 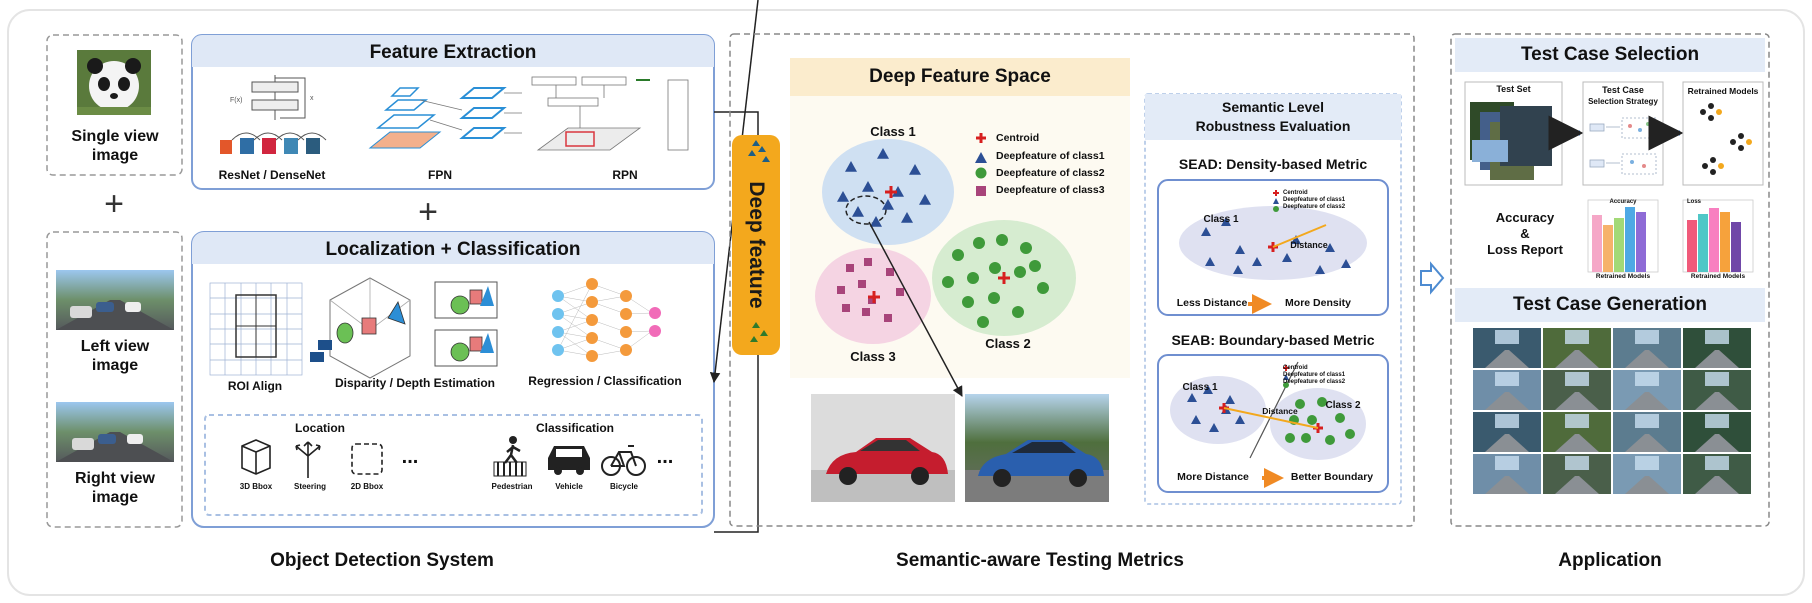 What do you see at coordinates (1318, 303) in the screenshot?
I see `sead-more-label: More Density` at bounding box center [1318, 303].